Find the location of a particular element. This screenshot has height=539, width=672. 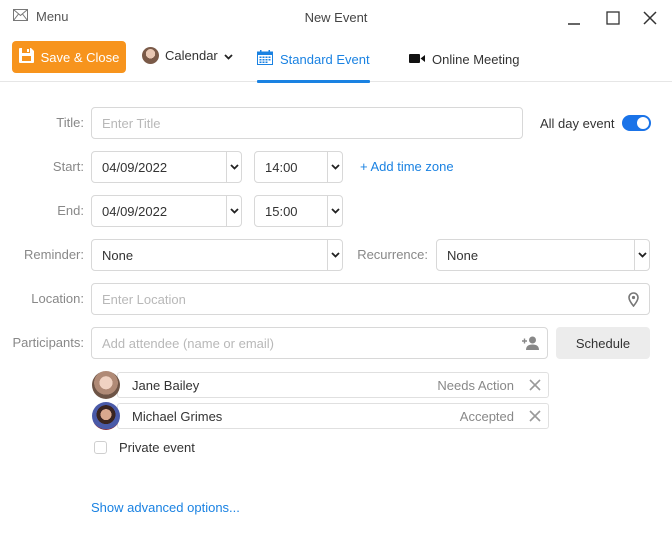

participants-field is located at coordinates (319, 343).